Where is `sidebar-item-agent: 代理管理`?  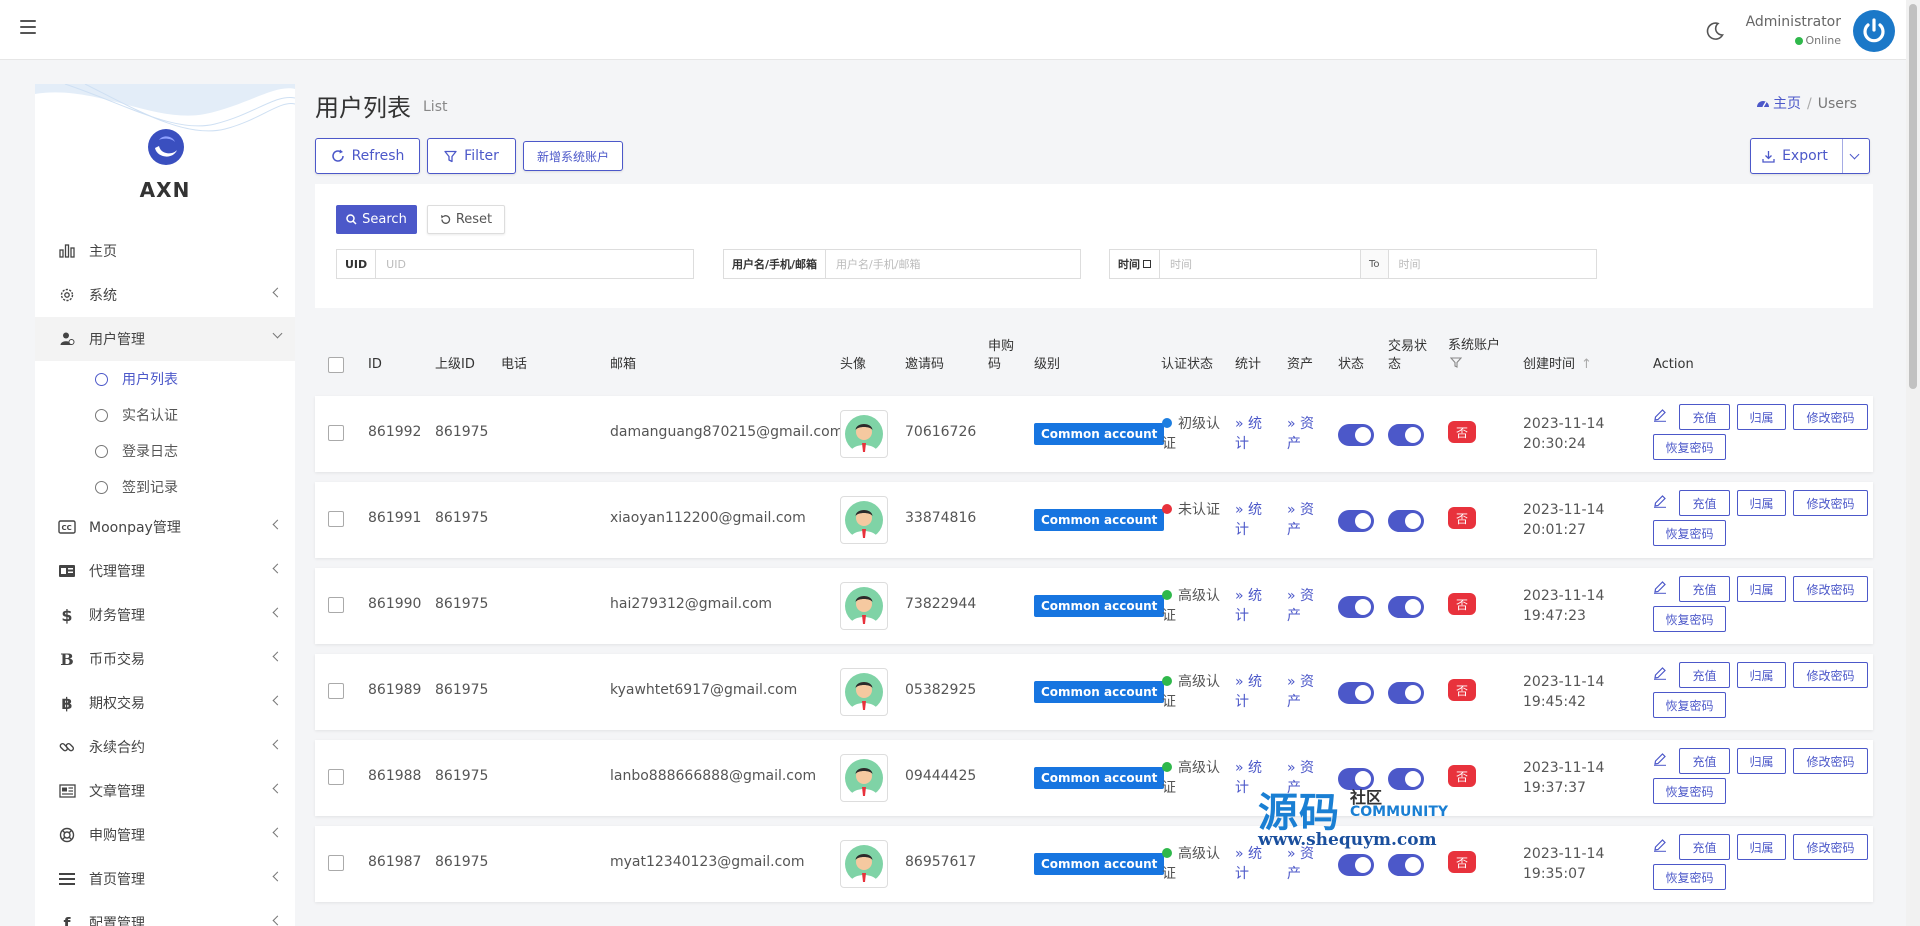 sidebar-item-agent: 代理管理 is located at coordinates (165, 571).